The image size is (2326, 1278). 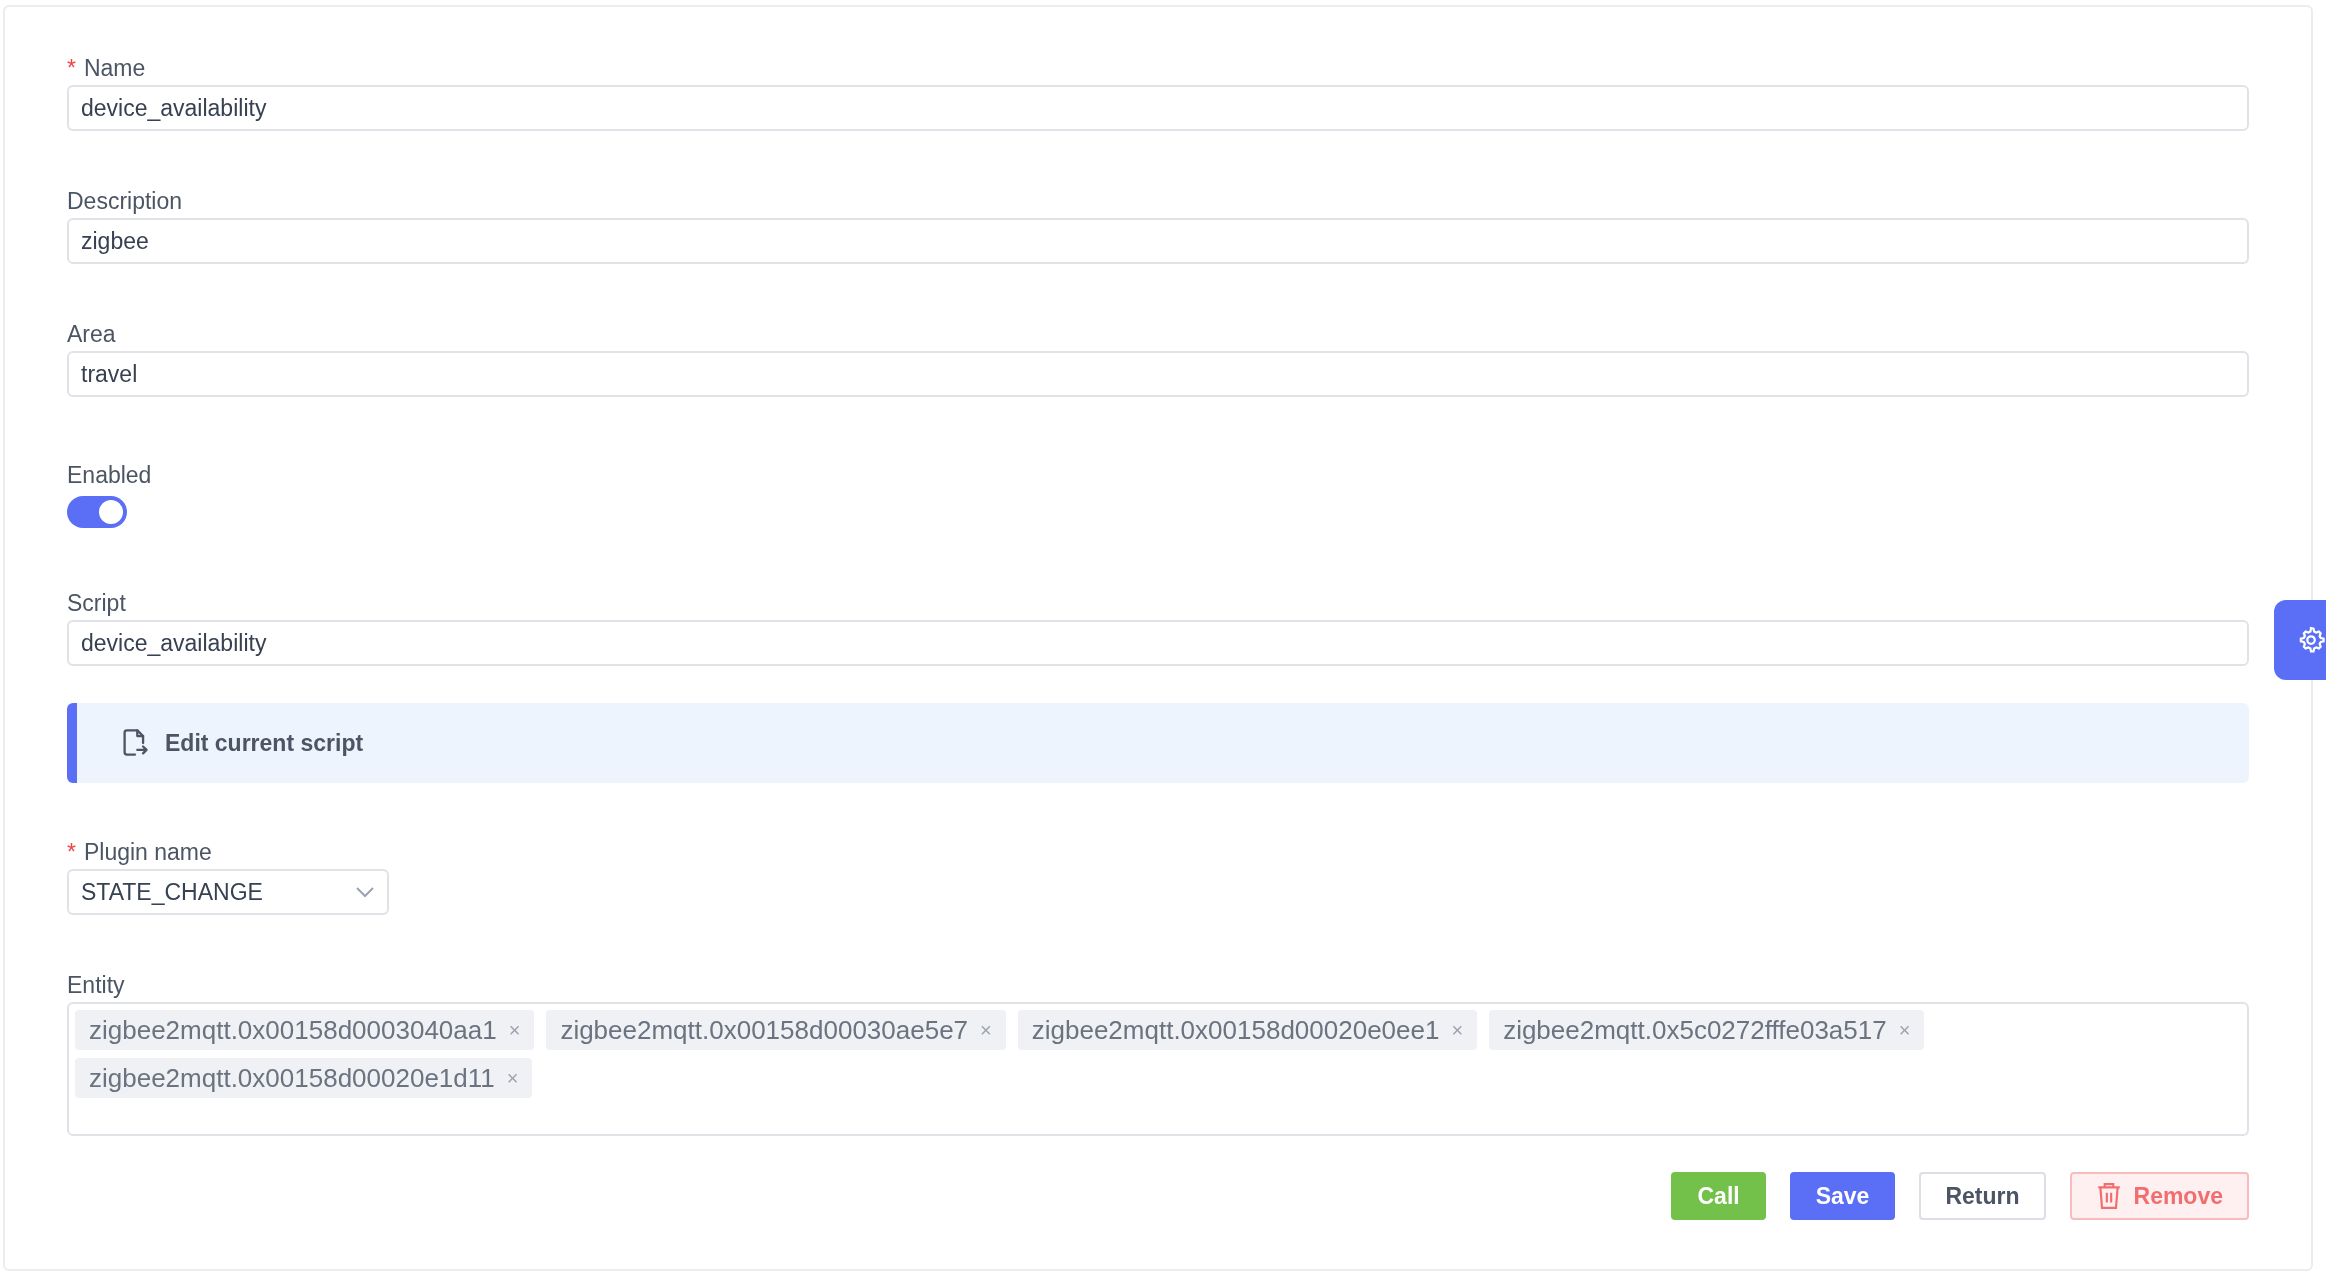 What do you see at coordinates (97, 512) in the screenshot?
I see `toggle-switch` at bounding box center [97, 512].